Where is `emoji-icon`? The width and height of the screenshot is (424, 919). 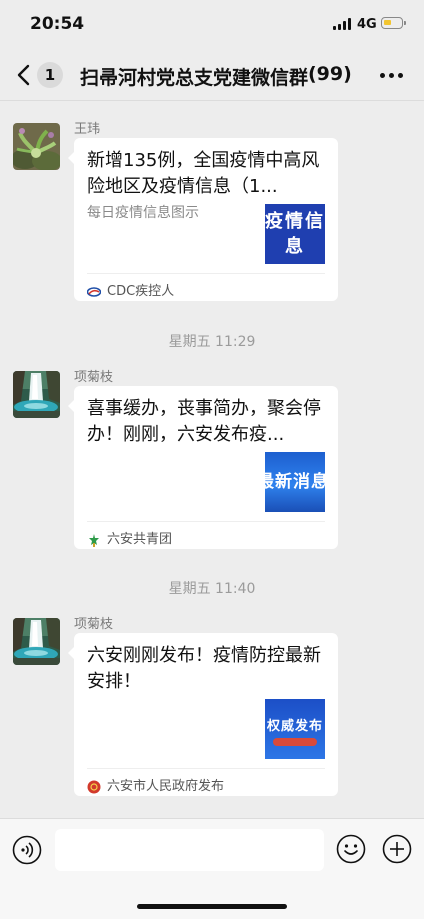
emoji-icon is located at coordinates (351, 849).